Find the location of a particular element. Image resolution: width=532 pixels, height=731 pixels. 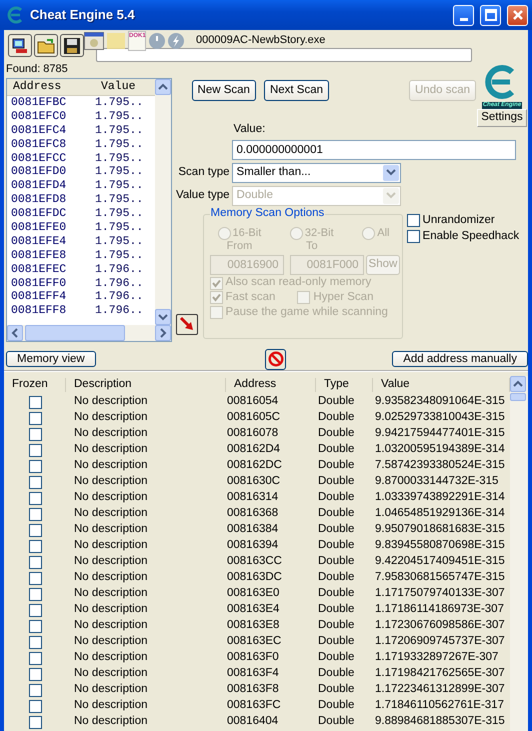

no-entry-icon is located at coordinates (276, 359).